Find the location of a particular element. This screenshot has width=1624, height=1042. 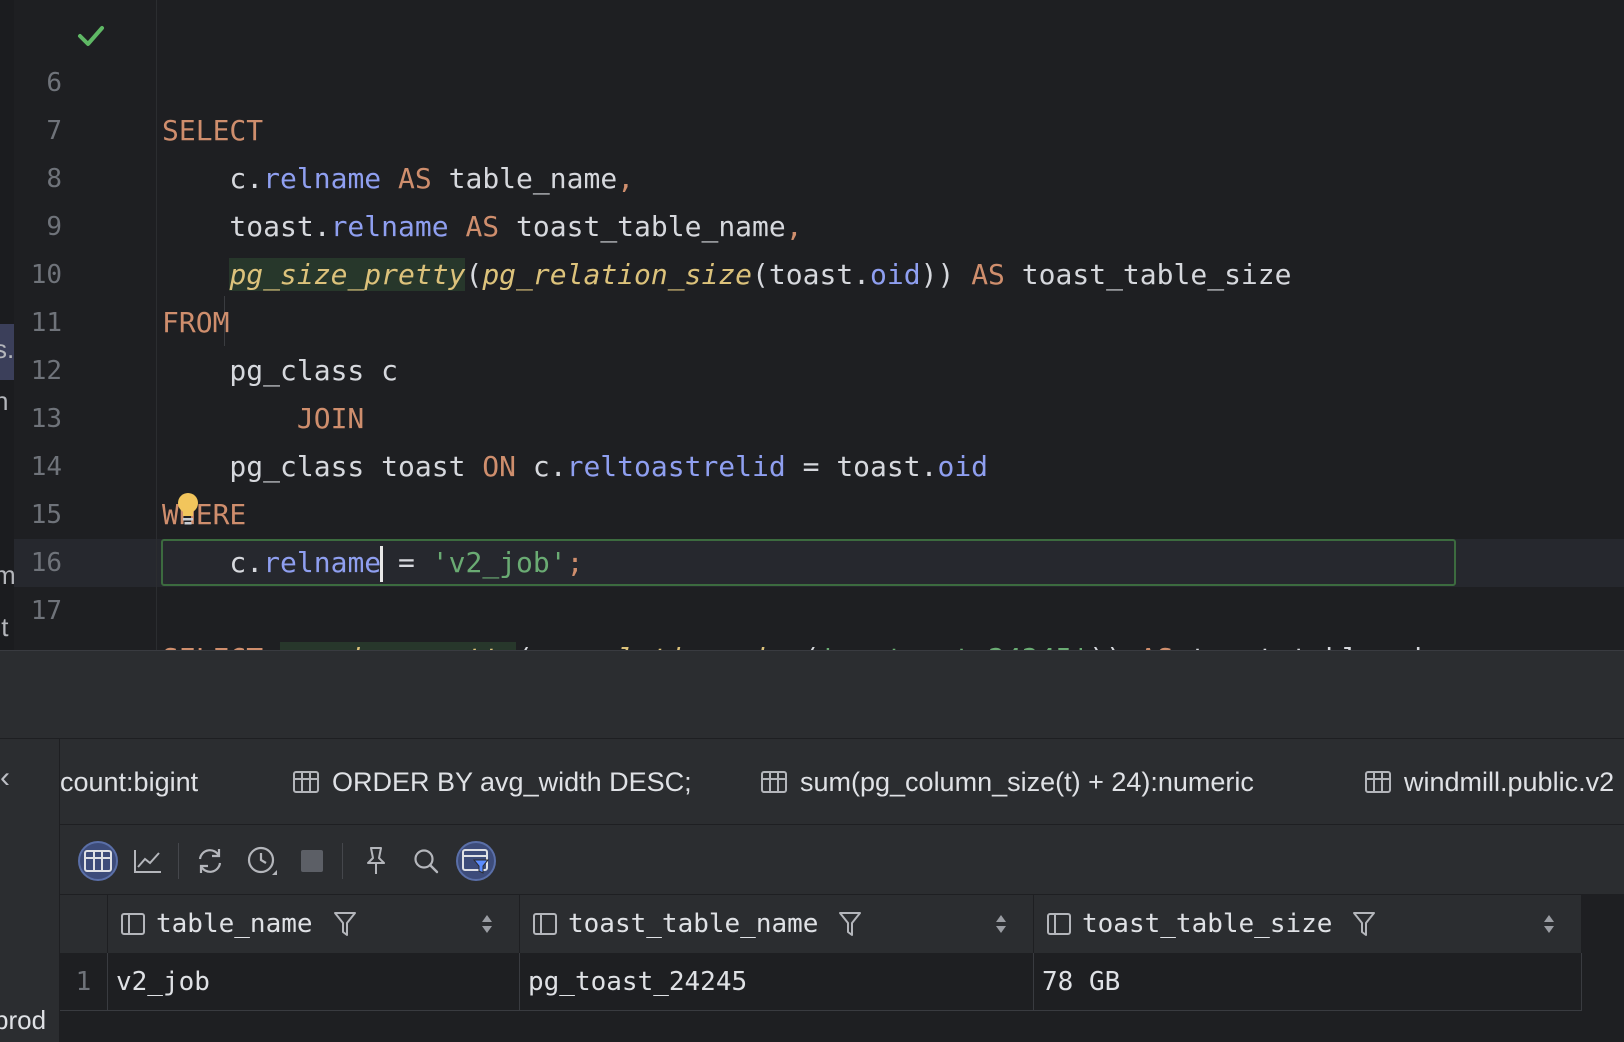

text-caret is located at coordinates (381, 564).